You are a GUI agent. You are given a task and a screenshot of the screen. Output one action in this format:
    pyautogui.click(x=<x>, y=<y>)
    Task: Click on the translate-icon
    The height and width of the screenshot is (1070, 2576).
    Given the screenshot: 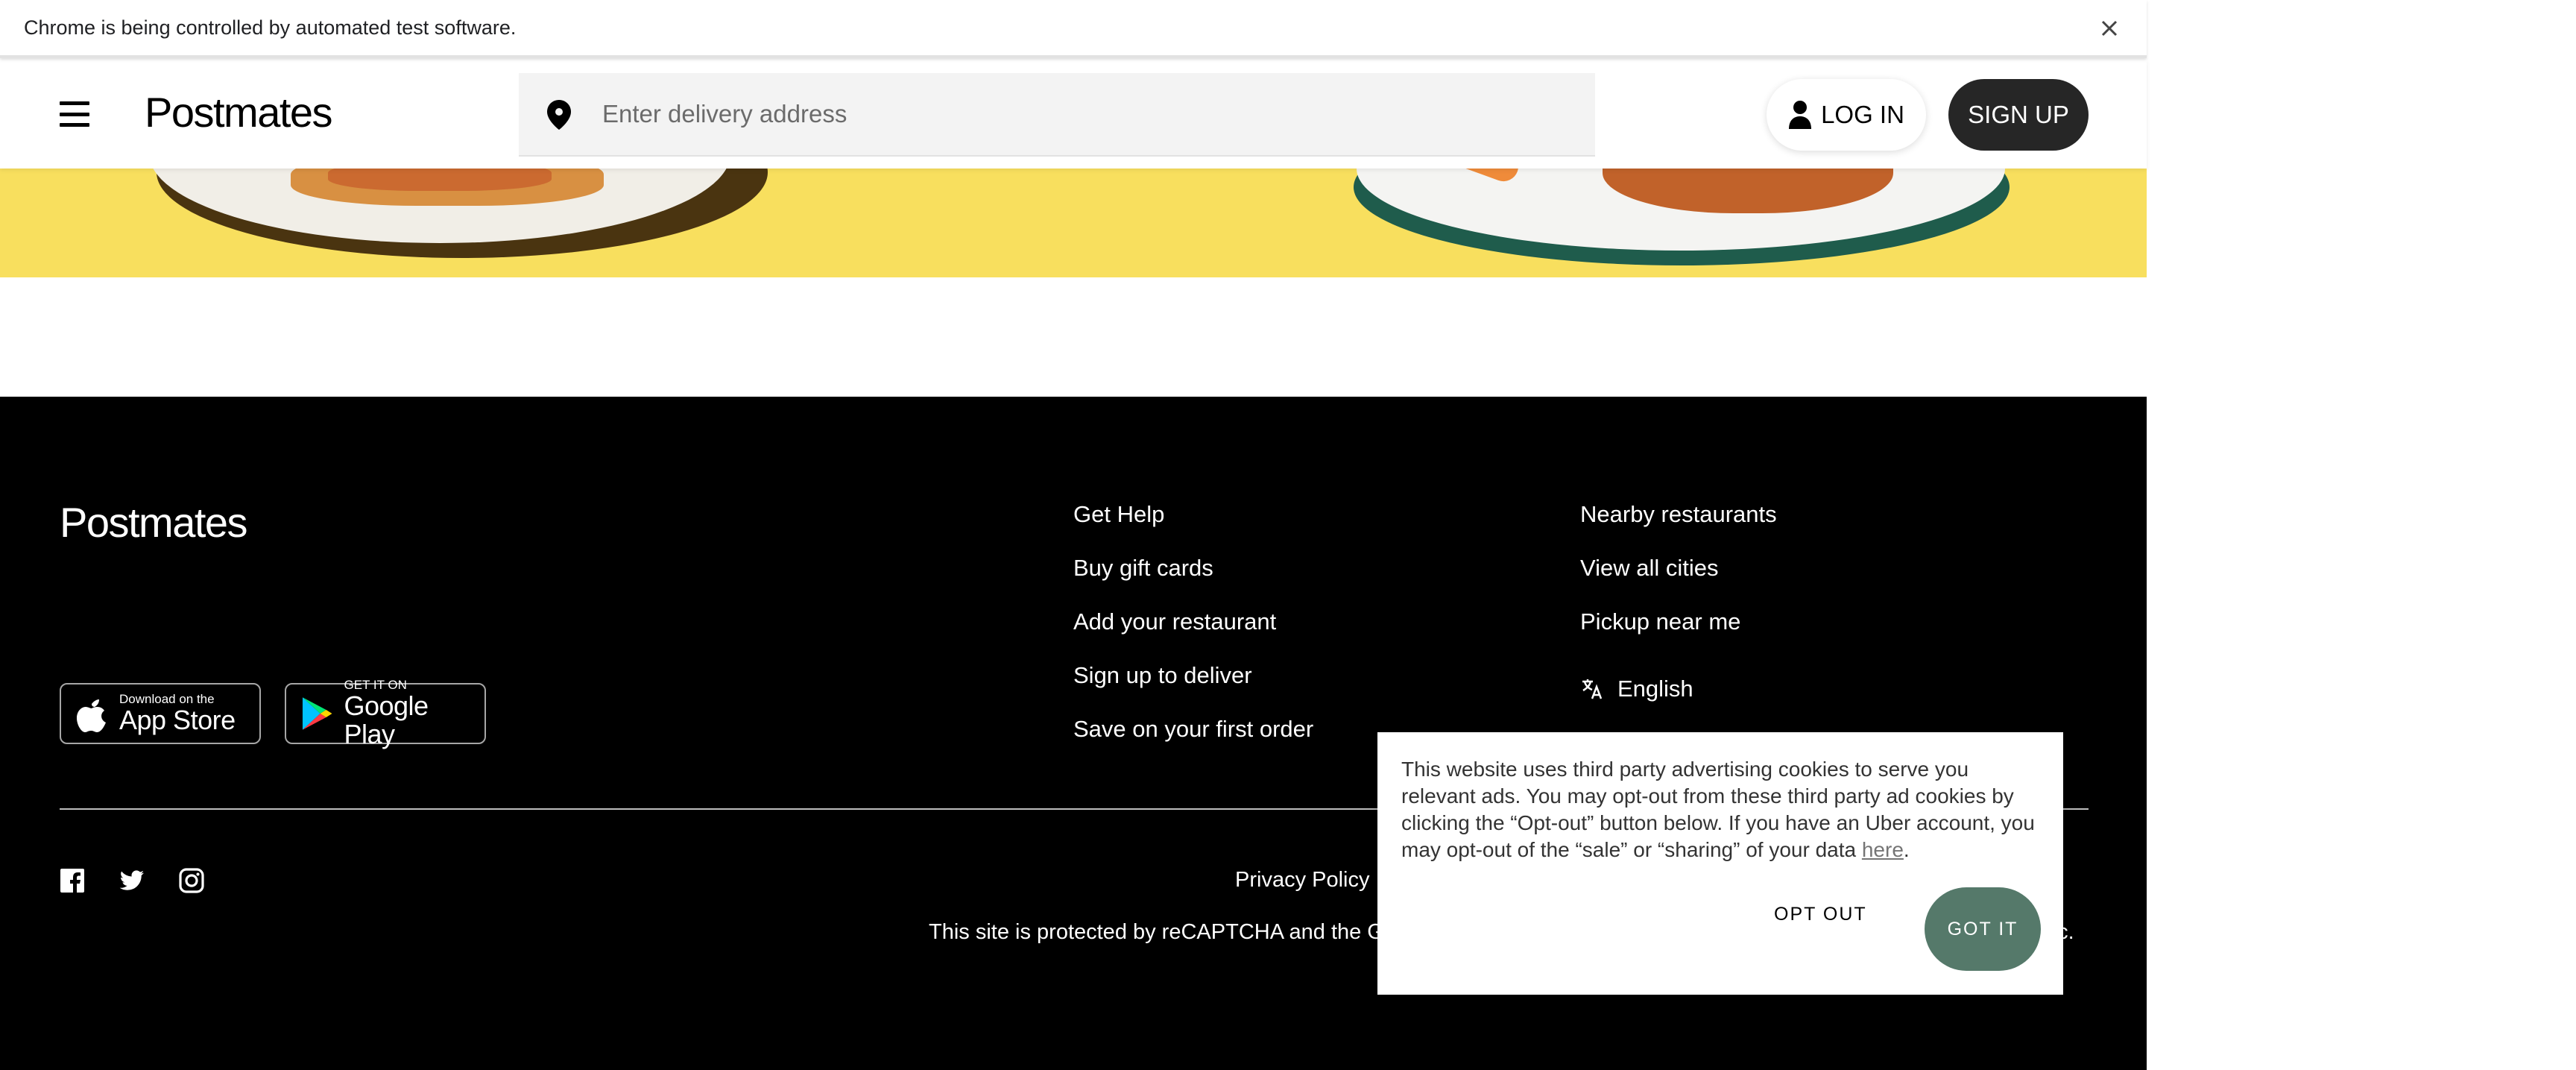 What is the action you would take?
    pyautogui.click(x=1592, y=689)
    